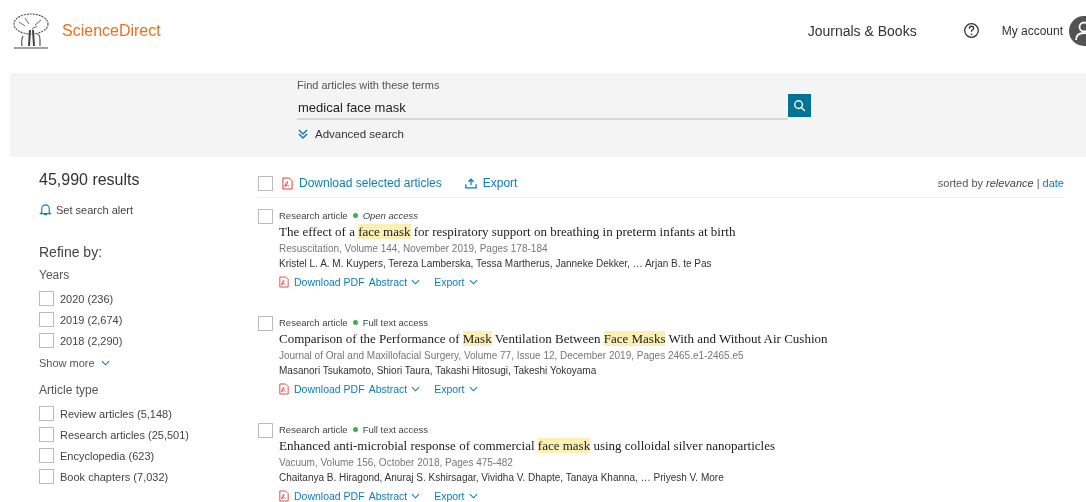 The height and width of the screenshot is (502, 1086). I want to click on tree-logo-icon, so click(31, 30).